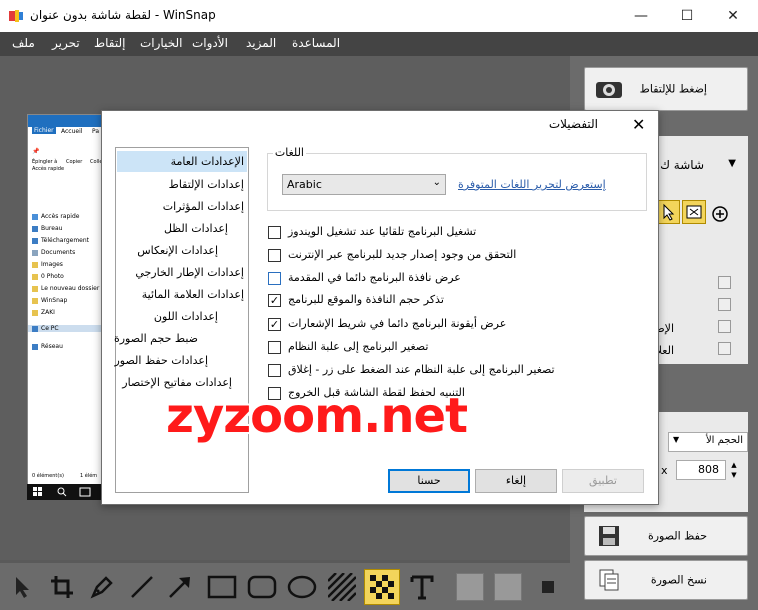  I want to click on explorer-ribbon-item: Accès rapide, so click(48, 169).